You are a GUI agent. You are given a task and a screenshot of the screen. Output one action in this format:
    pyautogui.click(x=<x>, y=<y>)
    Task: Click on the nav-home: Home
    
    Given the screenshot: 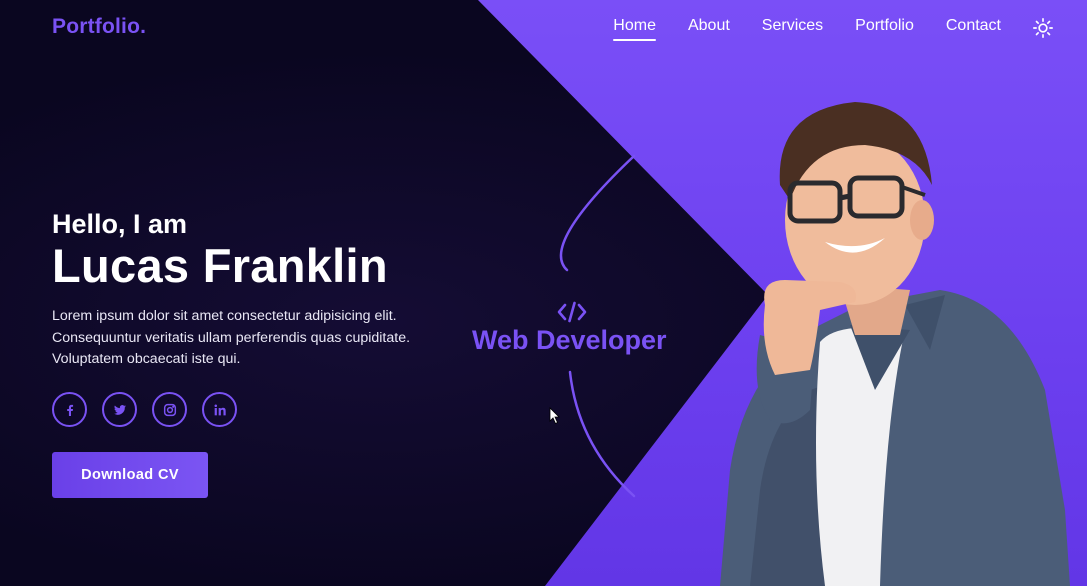 What is the action you would take?
    pyautogui.click(x=634, y=29)
    